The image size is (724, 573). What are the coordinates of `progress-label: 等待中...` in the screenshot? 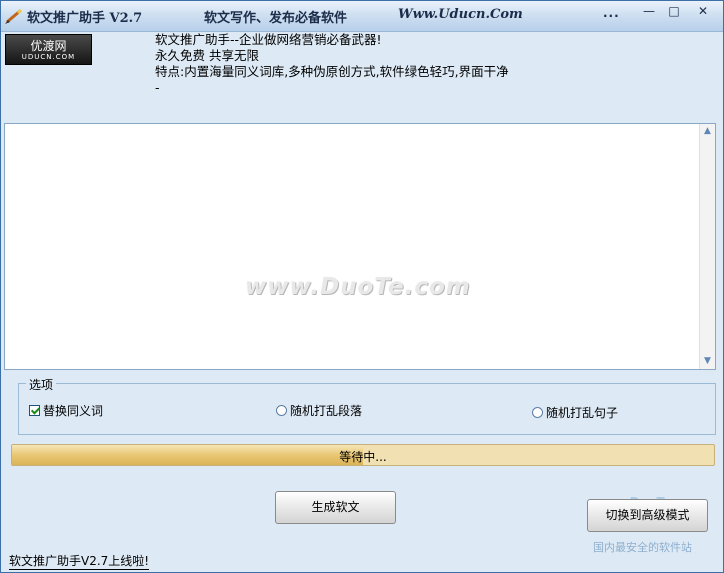 It's located at (363, 457).